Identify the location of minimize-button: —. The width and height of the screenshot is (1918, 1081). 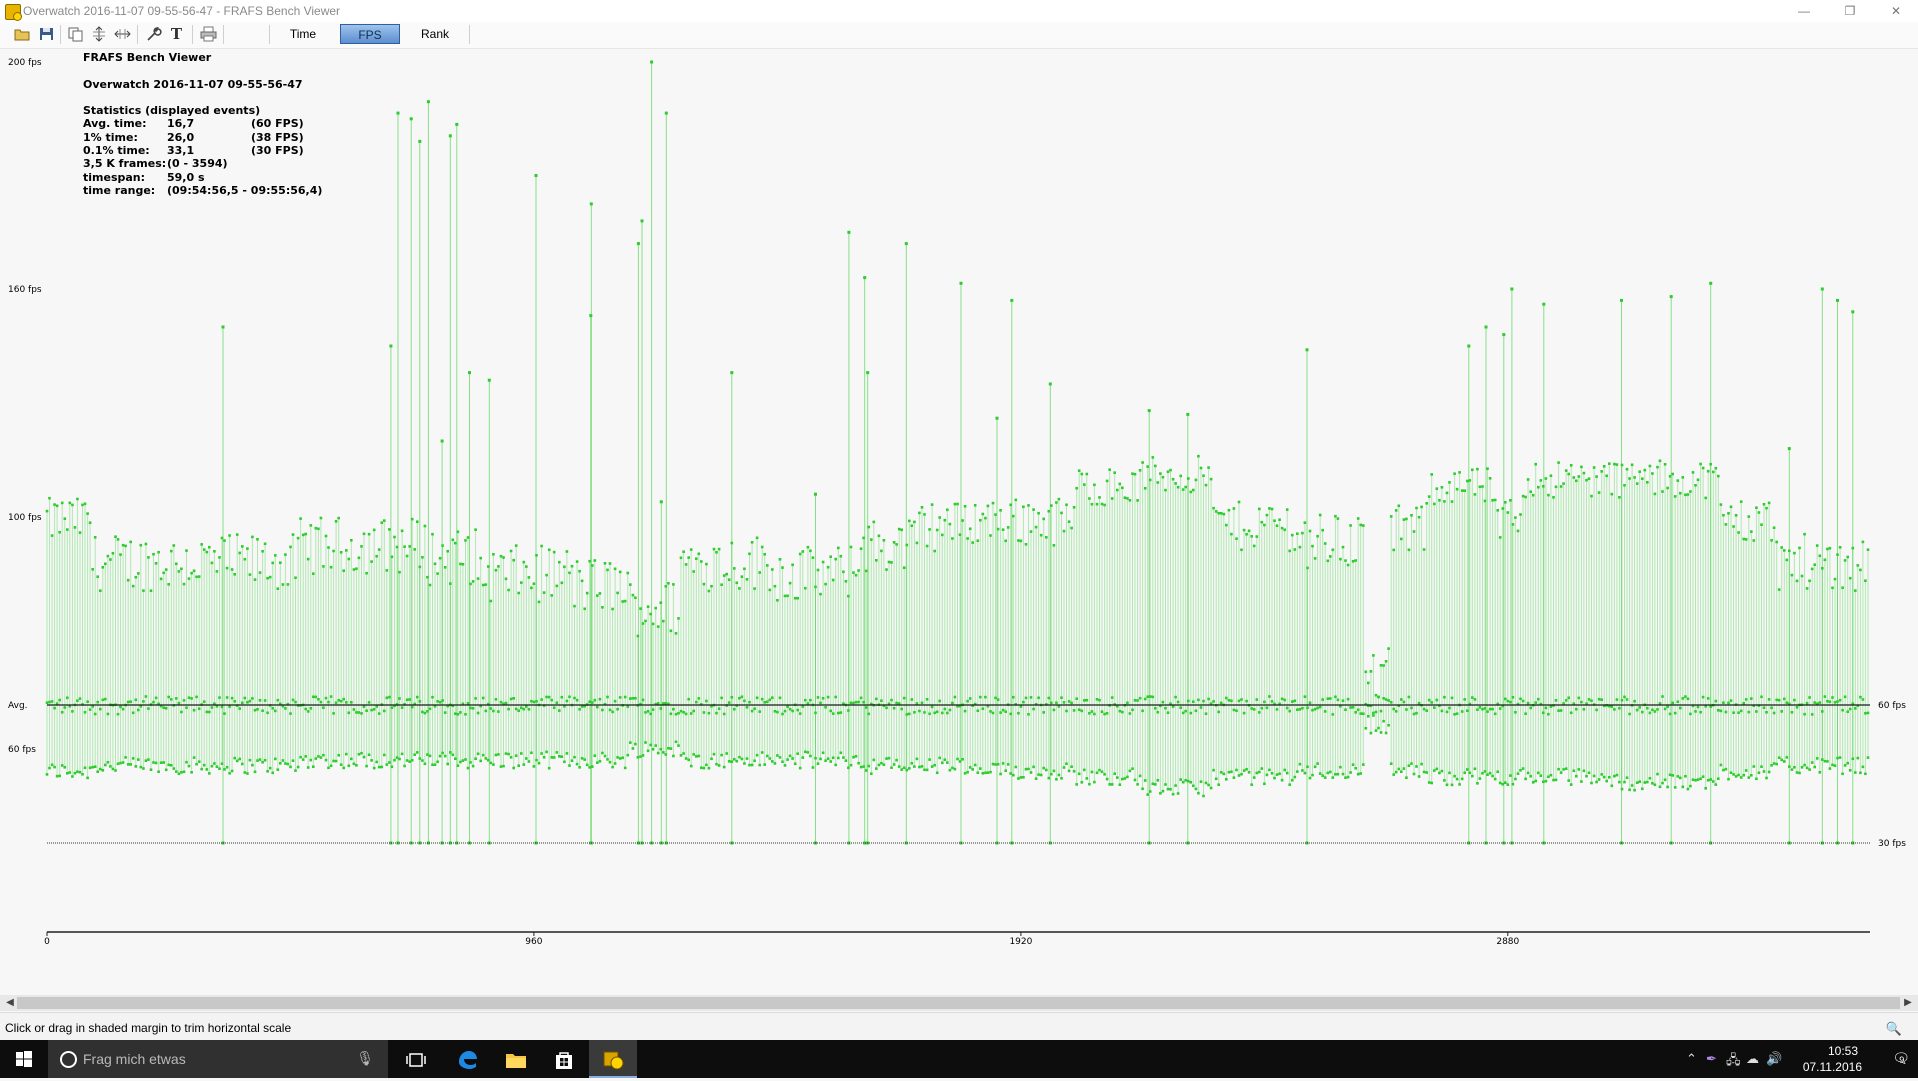
(1804, 11).